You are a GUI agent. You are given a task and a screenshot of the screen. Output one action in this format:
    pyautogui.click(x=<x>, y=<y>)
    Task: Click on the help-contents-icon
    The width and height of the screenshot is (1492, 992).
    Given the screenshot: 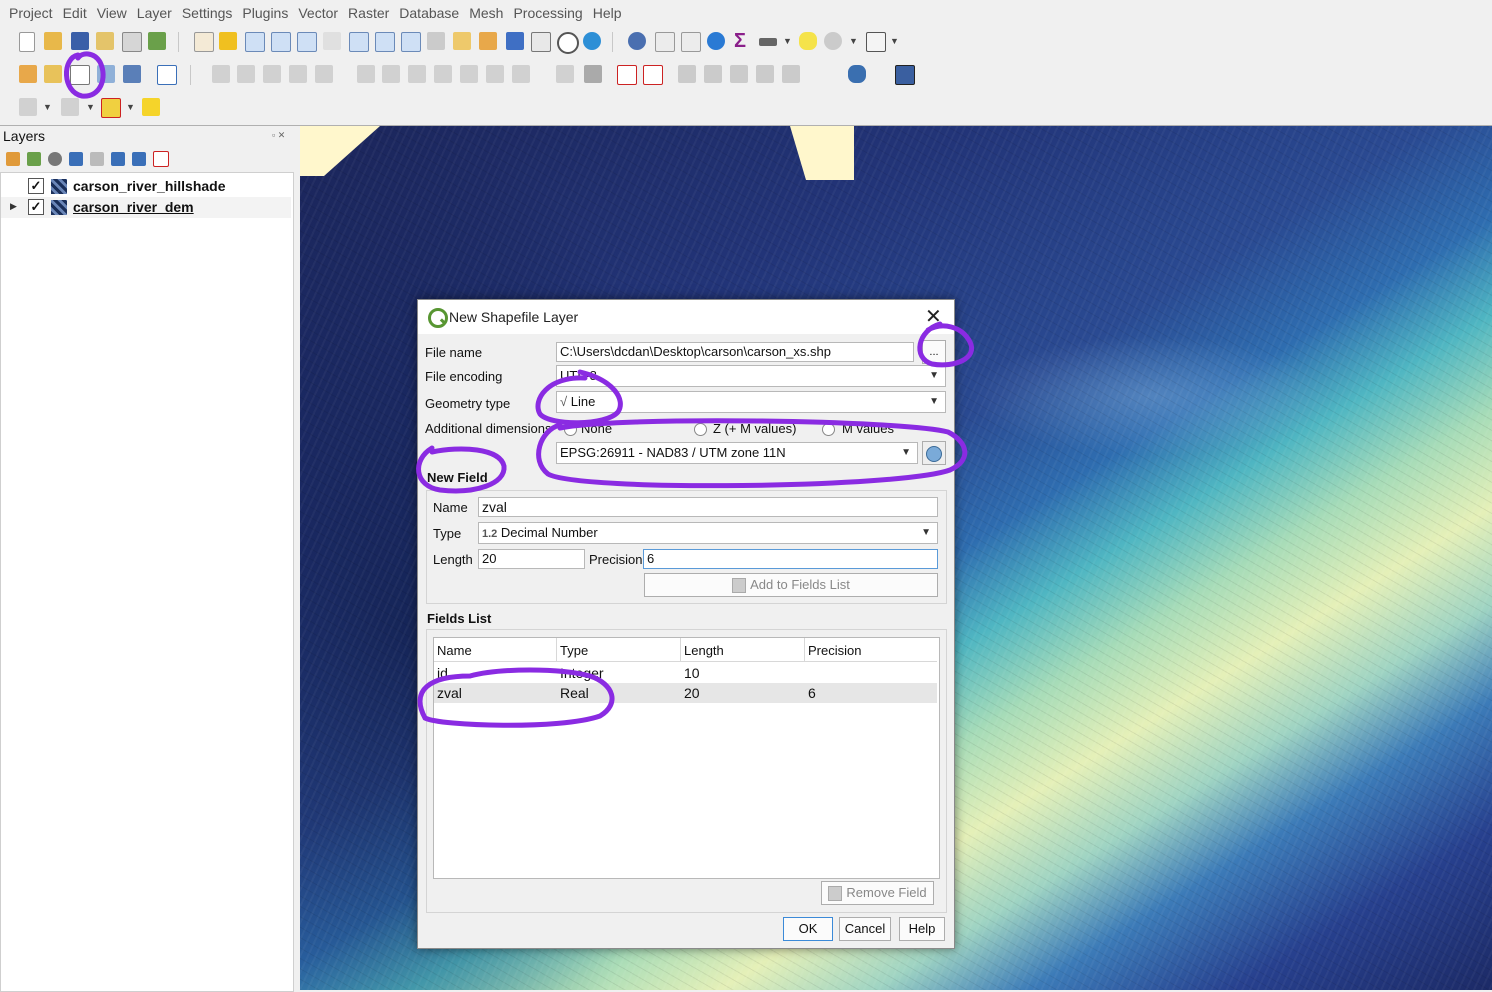 What is the action you would take?
    pyautogui.click(x=905, y=75)
    